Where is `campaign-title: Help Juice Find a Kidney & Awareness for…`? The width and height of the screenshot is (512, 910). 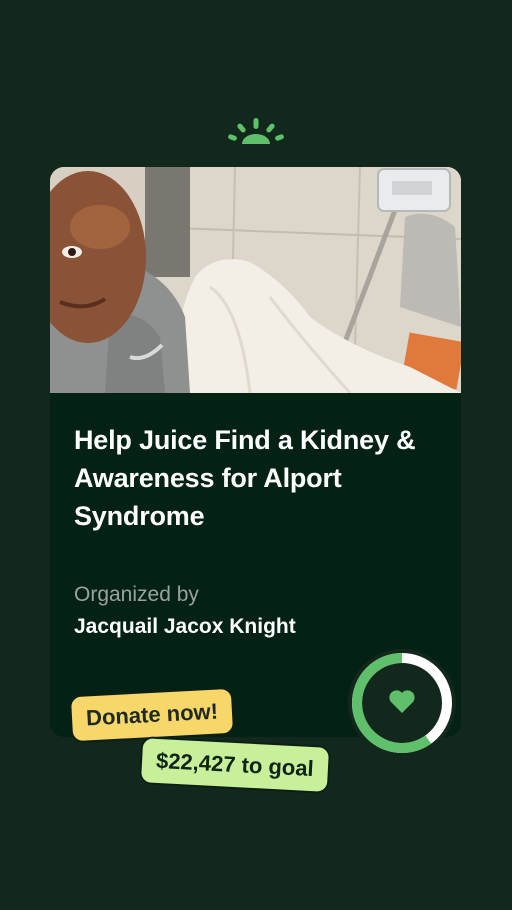
campaign-title: Help Juice Find a Kidney & Awareness for… is located at coordinates (254, 478).